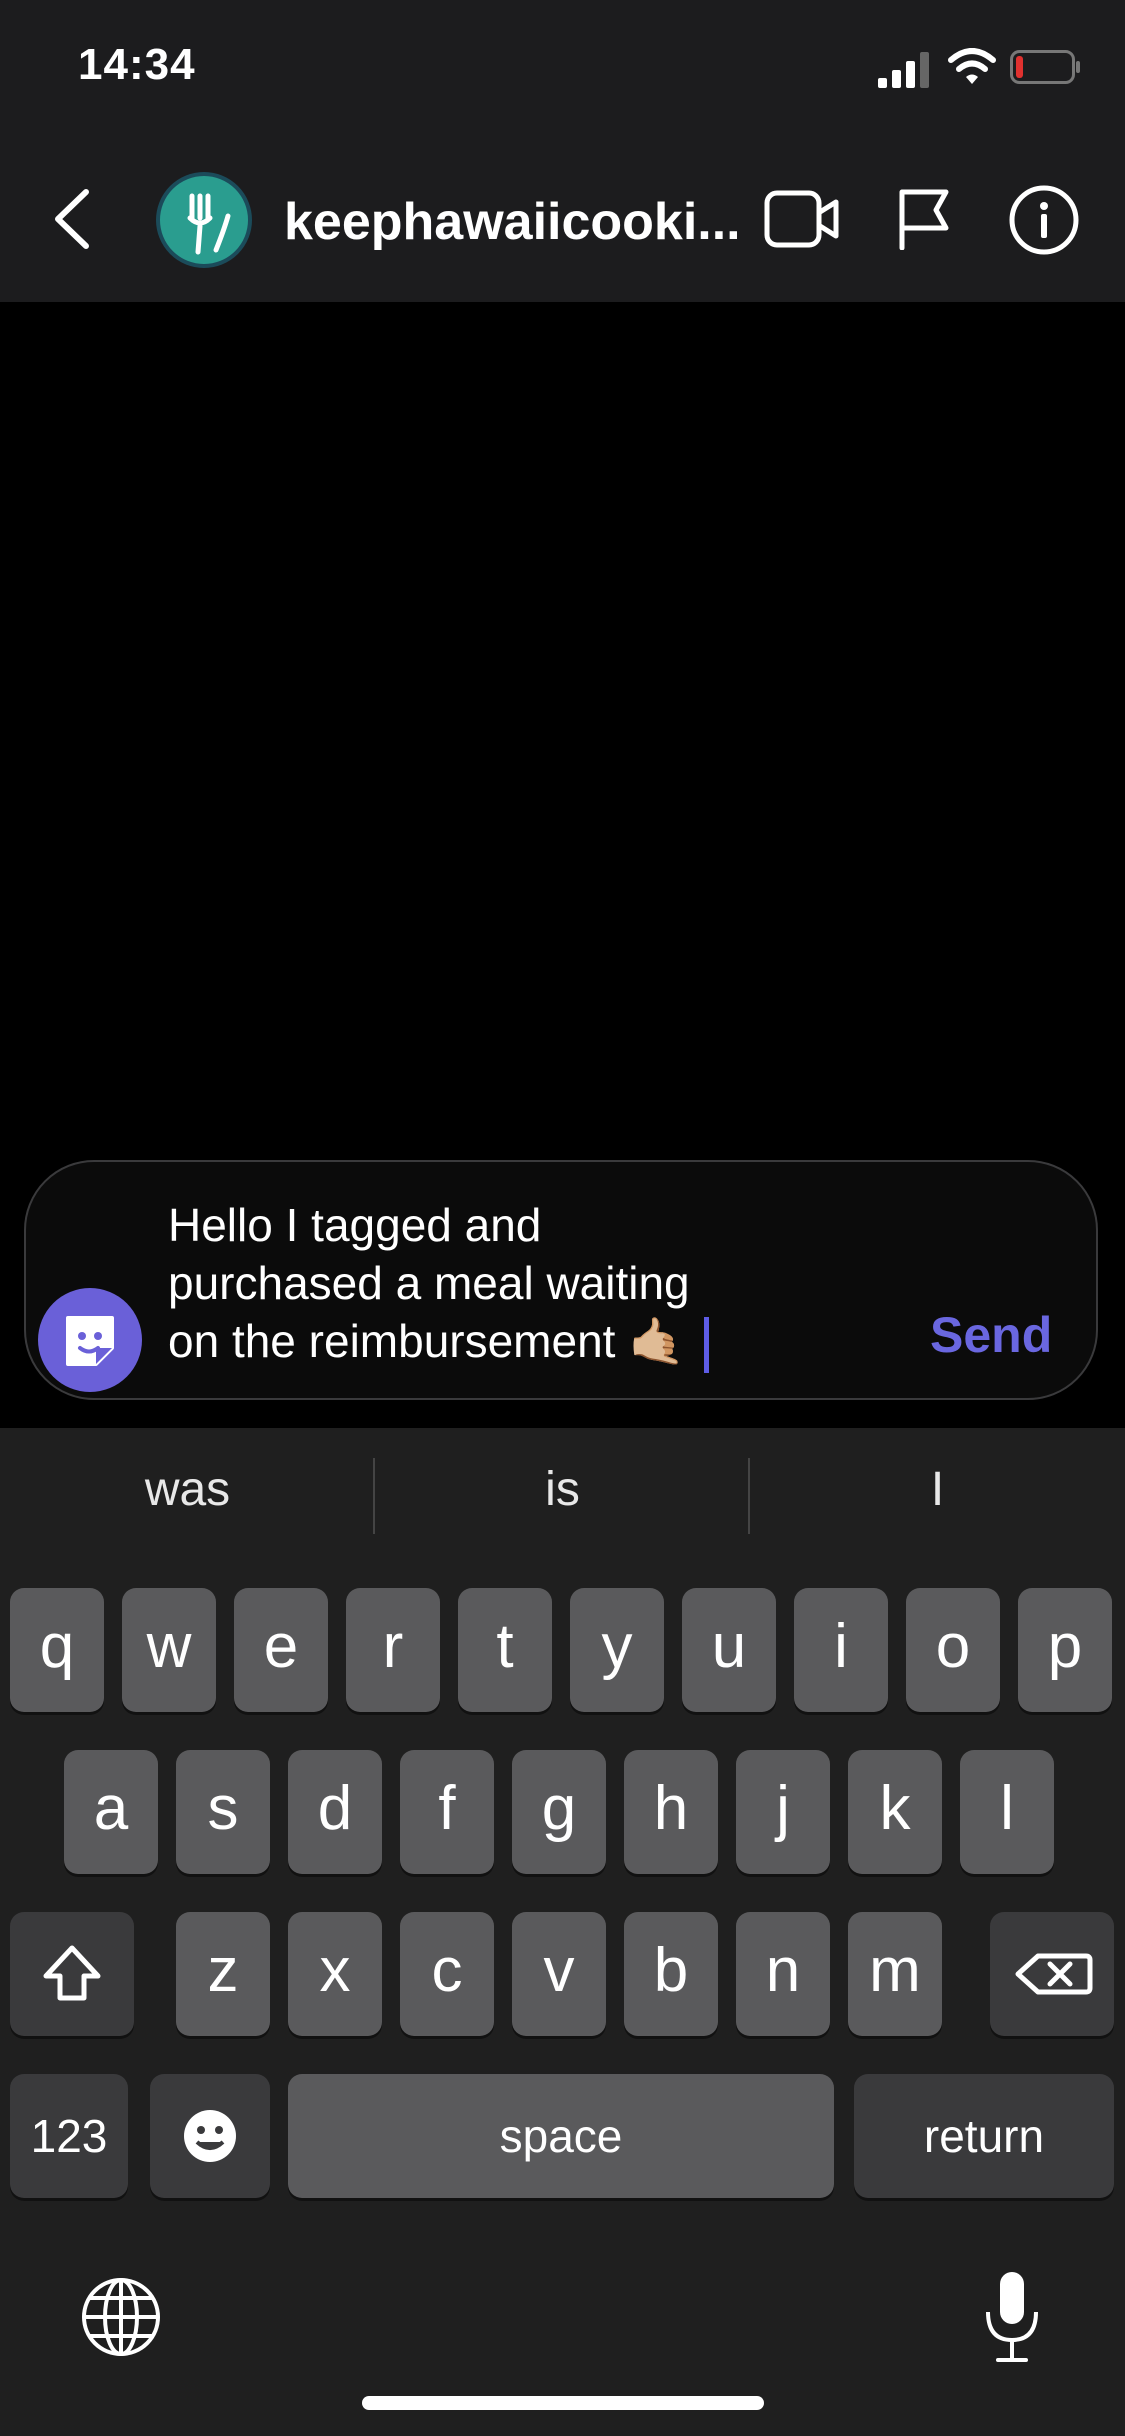 This screenshot has height=2436, width=1125. I want to click on numbers-key: 123, so click(69, 2136).